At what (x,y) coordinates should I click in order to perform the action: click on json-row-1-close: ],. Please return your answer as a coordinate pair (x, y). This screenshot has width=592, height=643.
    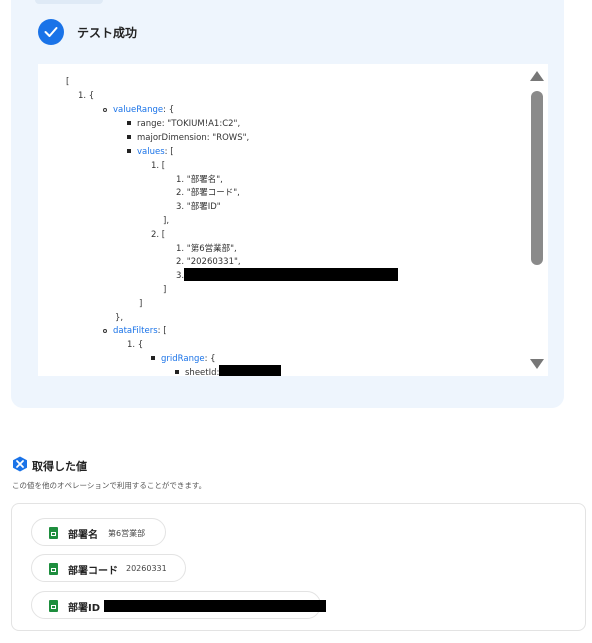
    Looking at the image, I should click on (166, 221).